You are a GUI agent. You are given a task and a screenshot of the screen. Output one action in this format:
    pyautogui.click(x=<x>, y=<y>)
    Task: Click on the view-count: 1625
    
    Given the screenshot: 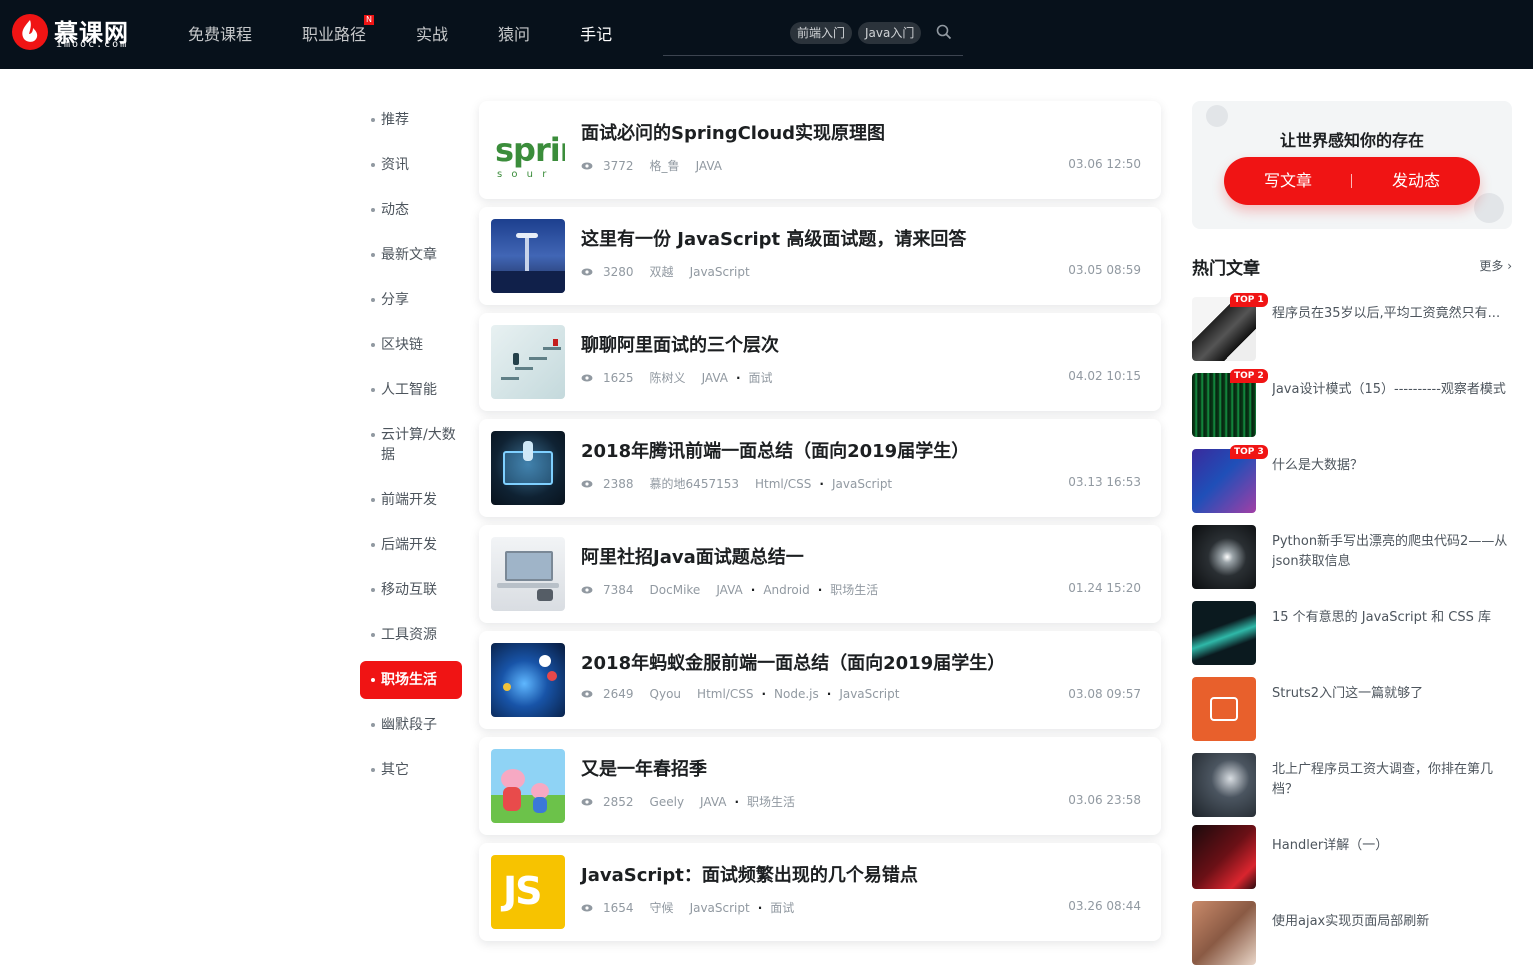 What is the action you would take?
    pyautogui.click(x=618, y=377)
    